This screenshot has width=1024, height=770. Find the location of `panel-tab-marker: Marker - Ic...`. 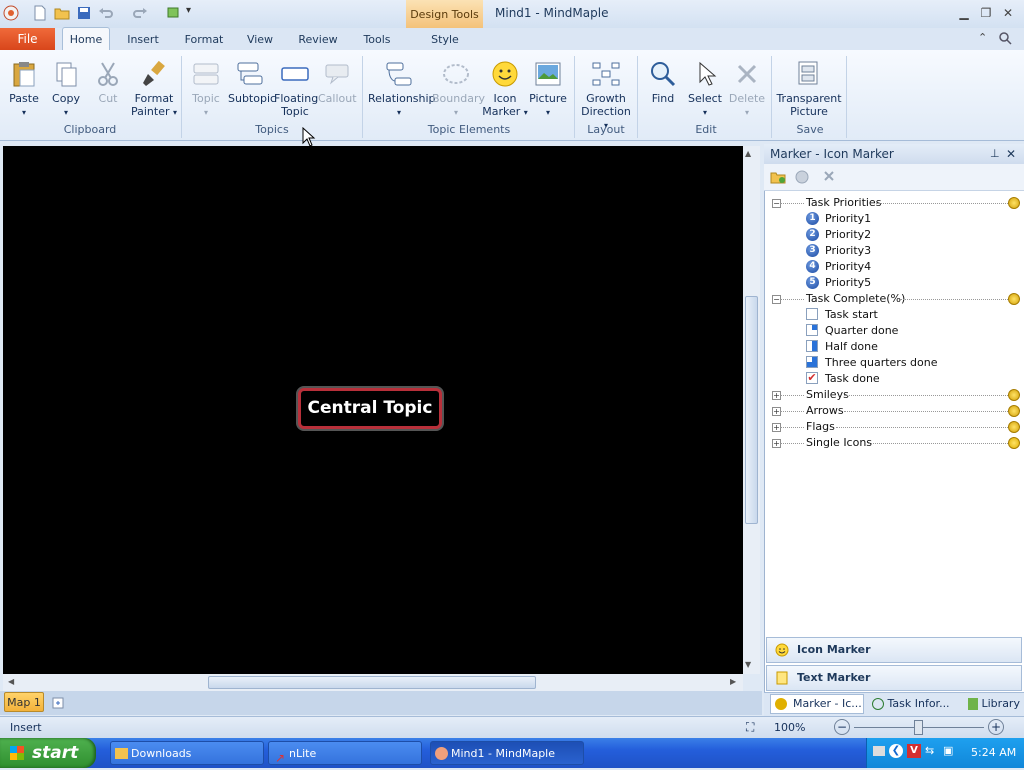

panel-tab-marker: Marker - Ic... is located at coordinates (817, 704).